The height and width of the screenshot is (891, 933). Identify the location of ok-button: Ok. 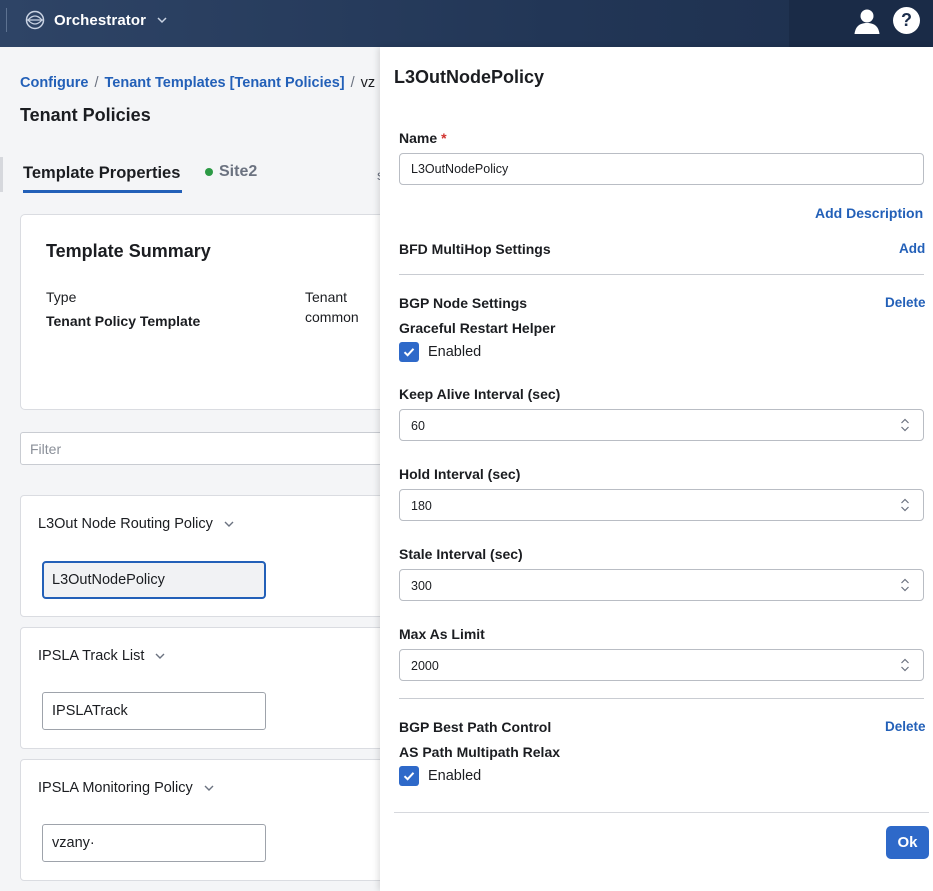
(907, 842).